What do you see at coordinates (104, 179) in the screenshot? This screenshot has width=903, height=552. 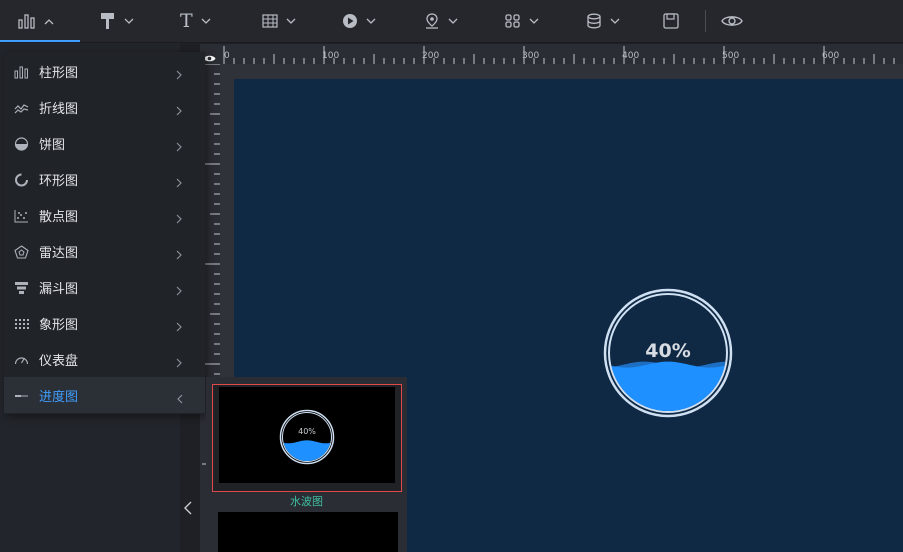 I see `menu-item-ring-chart: 环形图` at bounding box center [104, 179].